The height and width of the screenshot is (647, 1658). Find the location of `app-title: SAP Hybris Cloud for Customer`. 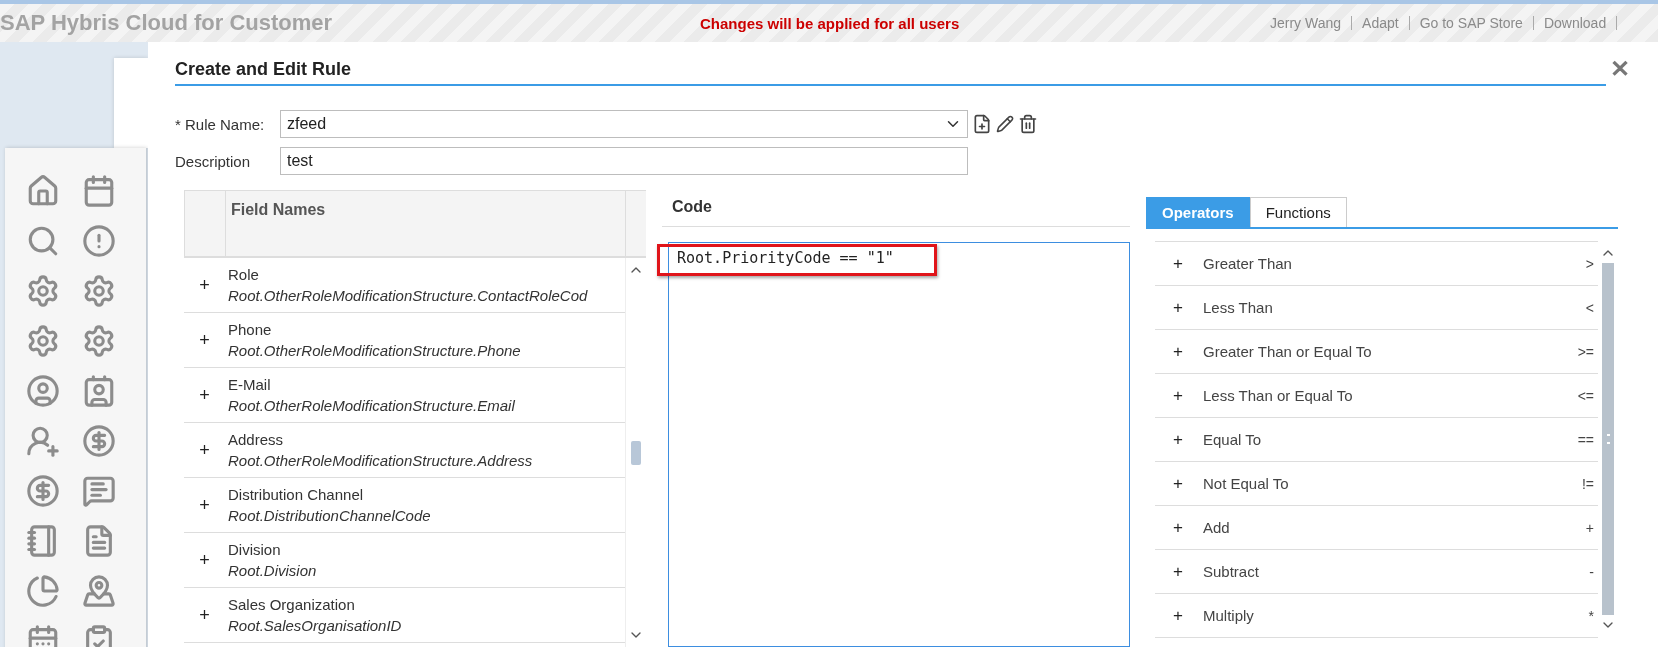

app-title: SAP Hybris Cloud for Customer is located at coordinates (167, 23).